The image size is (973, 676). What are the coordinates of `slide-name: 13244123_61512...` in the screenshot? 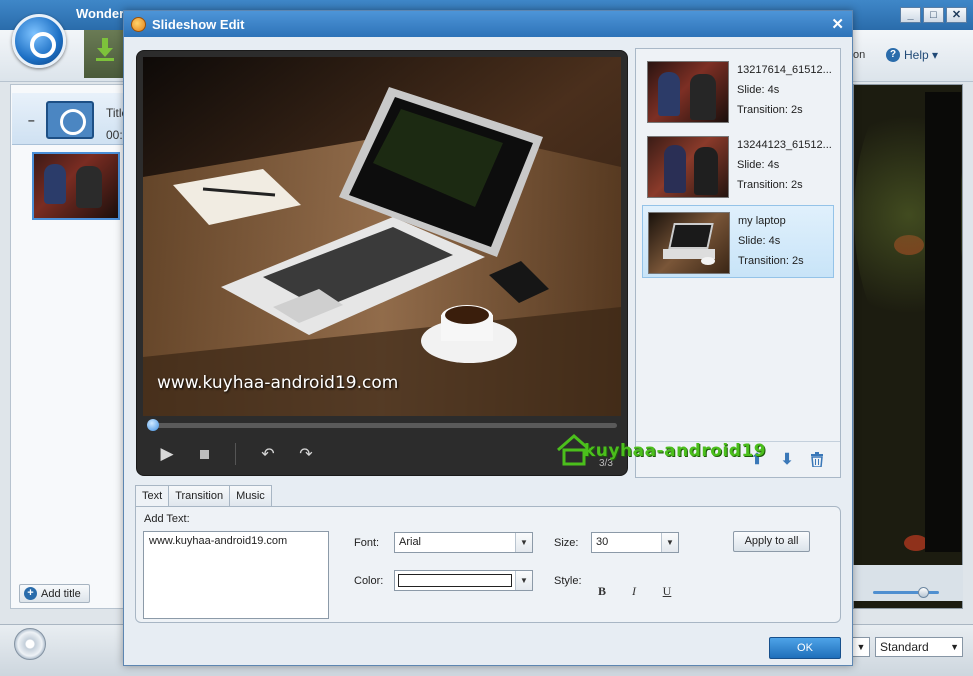 It's located at (784, 145).